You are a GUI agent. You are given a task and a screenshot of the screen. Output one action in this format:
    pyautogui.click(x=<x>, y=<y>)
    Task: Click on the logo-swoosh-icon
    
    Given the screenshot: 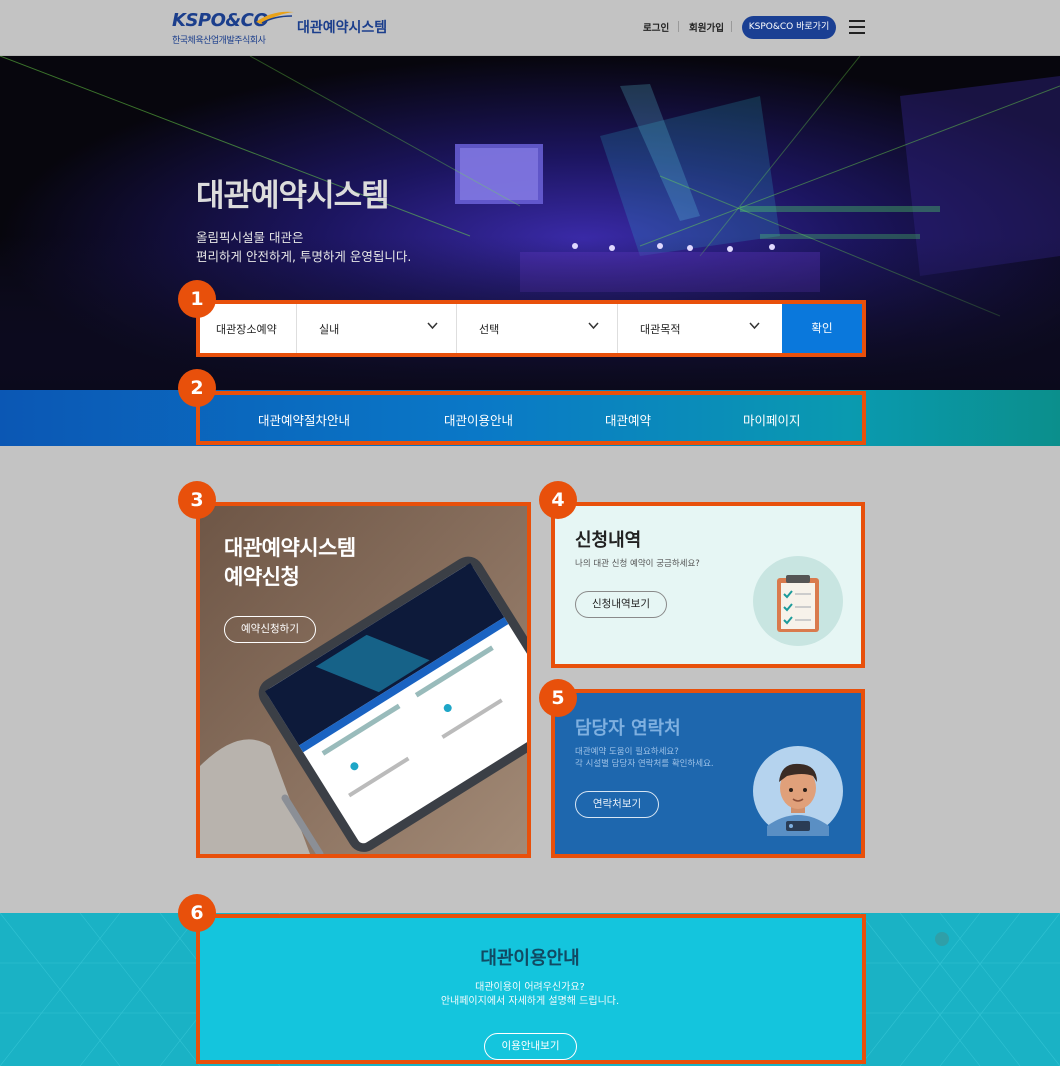 What is the action you would take?
    pyautogui.click(x=275, y=17)
    